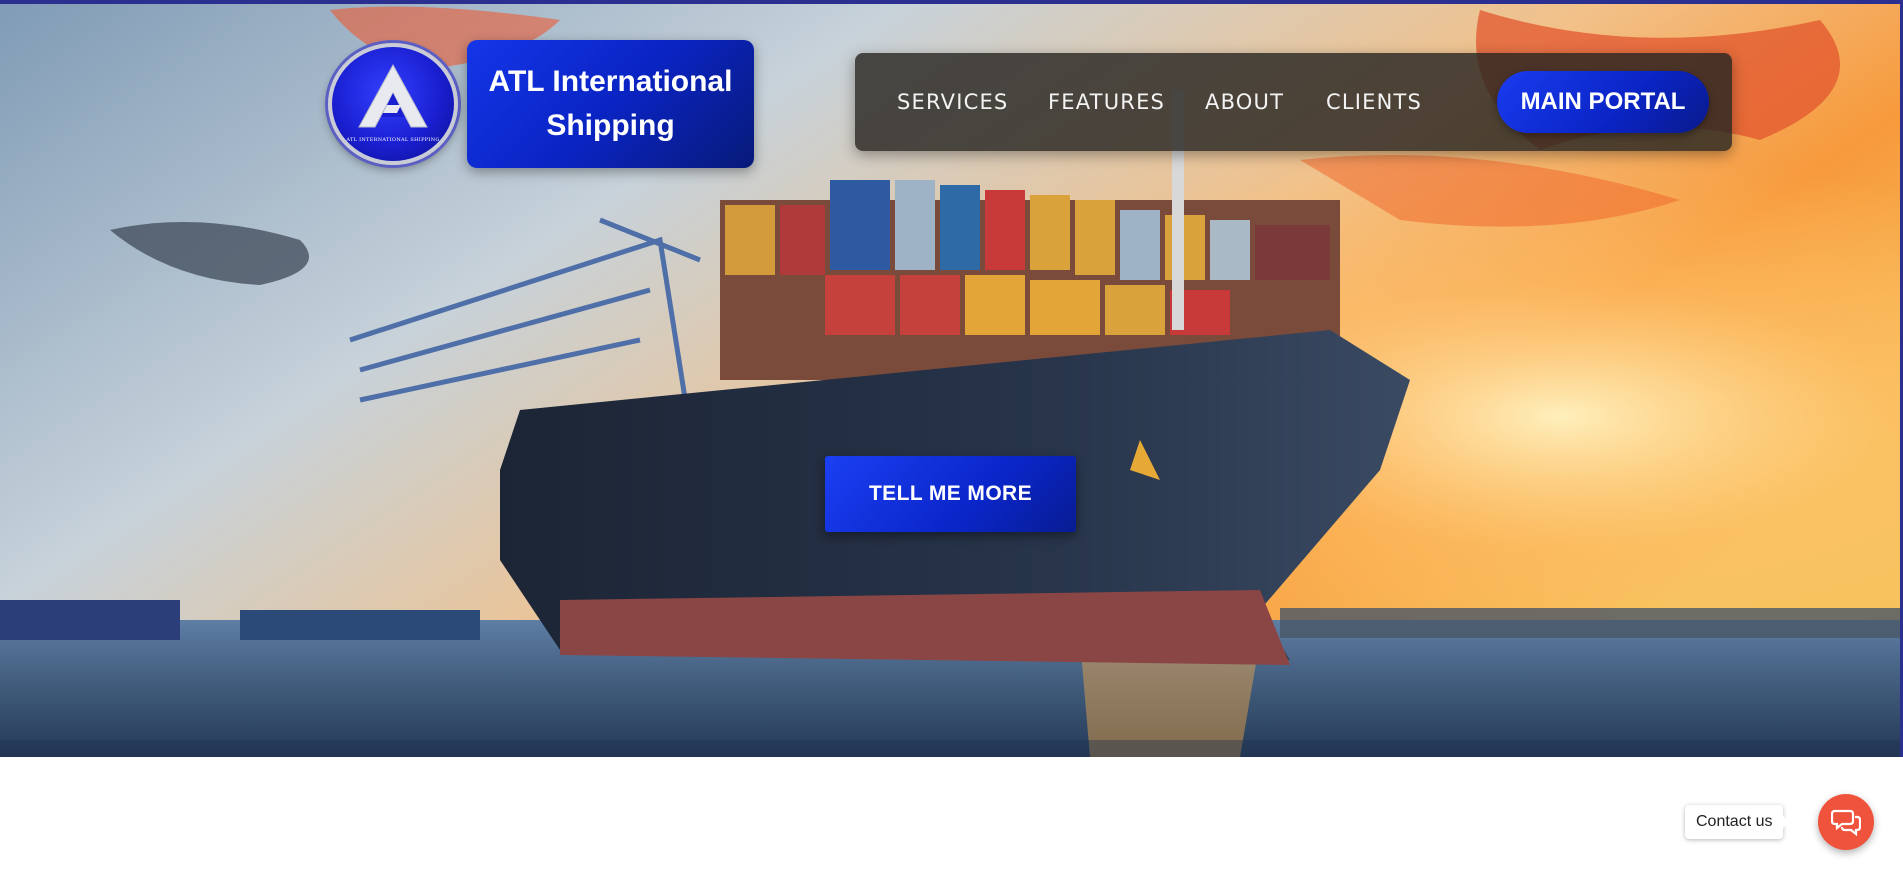 The image size is (1903, 871). I want to click on logo-caption: ATL INTERNATIONAL SHIPPING, so click(393, 140).